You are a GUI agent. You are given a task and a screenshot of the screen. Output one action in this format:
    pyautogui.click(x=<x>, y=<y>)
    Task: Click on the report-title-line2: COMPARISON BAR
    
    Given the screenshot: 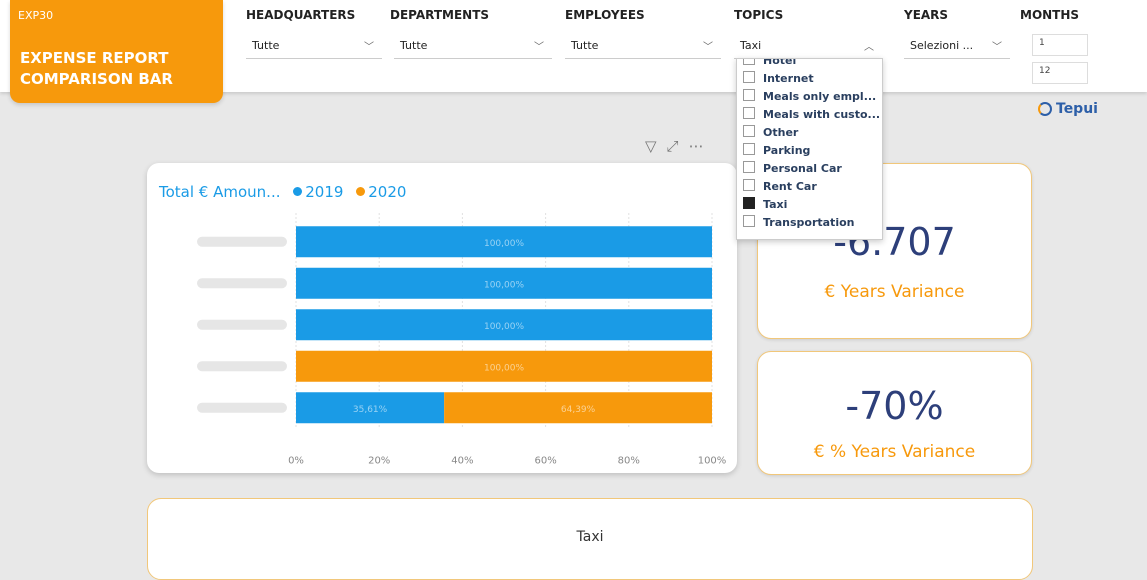 What is the action you would take?
    pyautogui.click(x=96, y=79)
    